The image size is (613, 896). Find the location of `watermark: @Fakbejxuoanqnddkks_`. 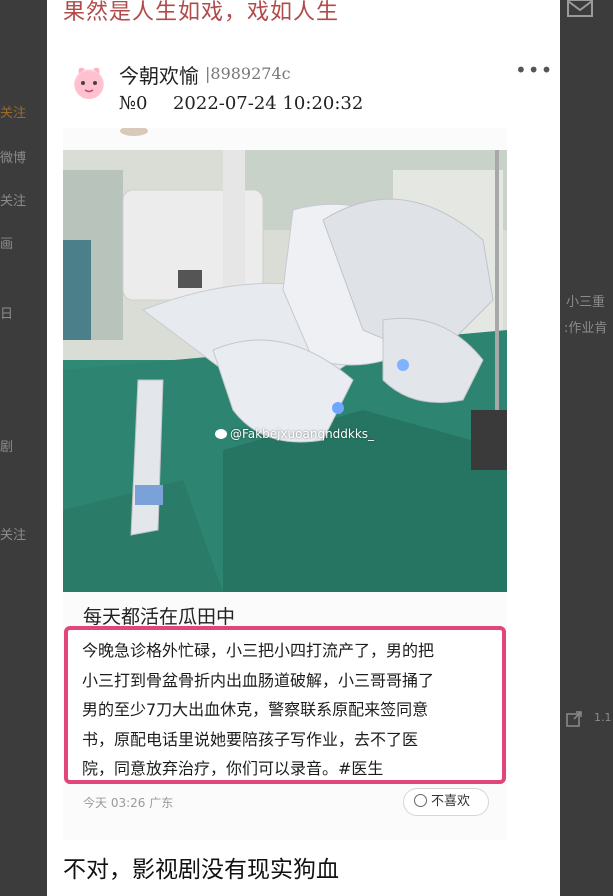

watermark: @Fakbejxuoanqnddkks_ is located at coordinates (294, 434).